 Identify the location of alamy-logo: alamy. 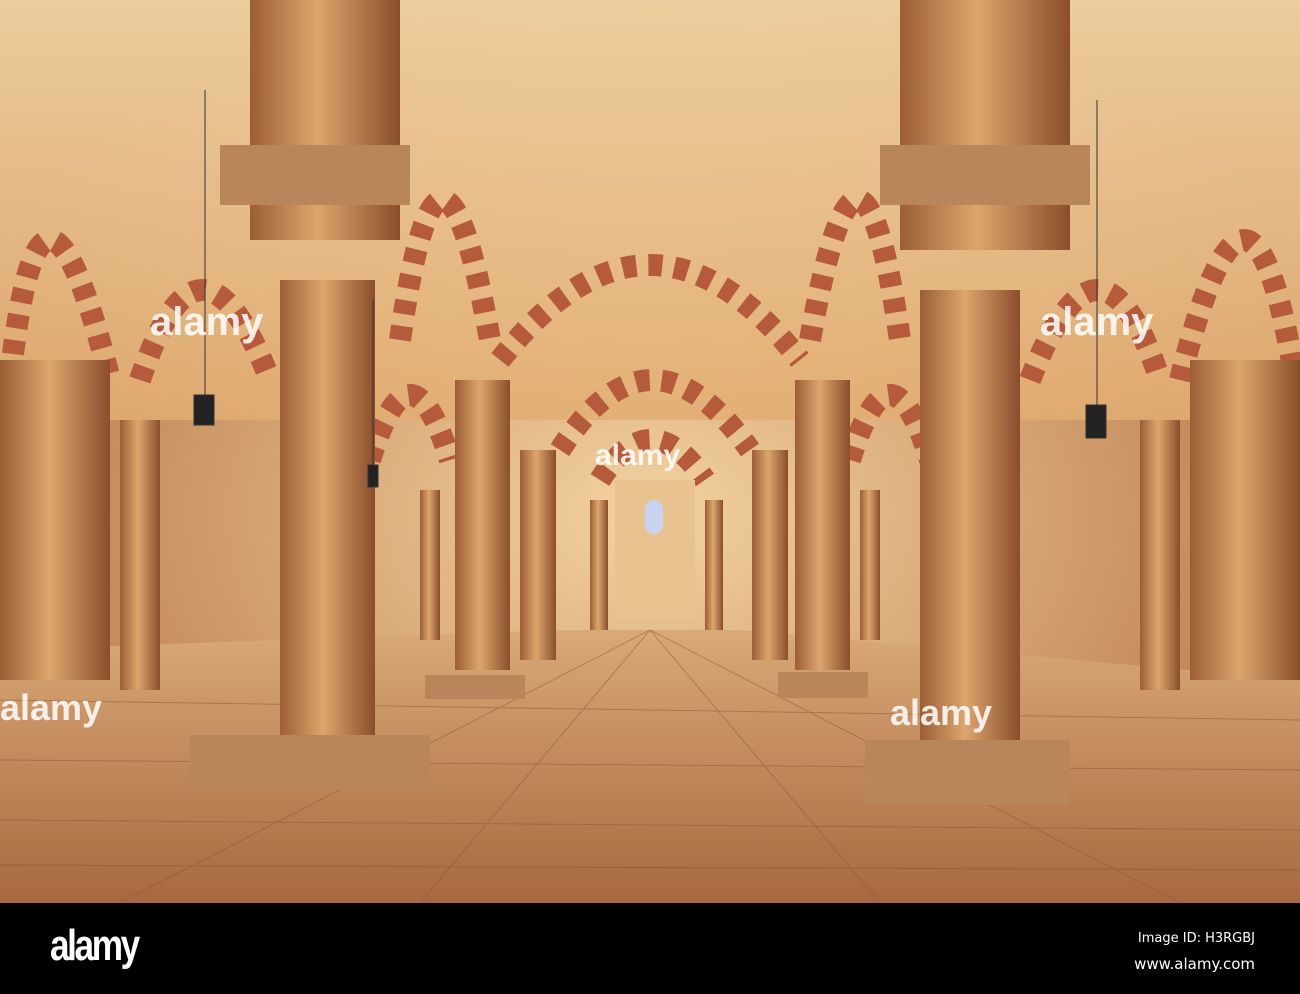
(95, 946).